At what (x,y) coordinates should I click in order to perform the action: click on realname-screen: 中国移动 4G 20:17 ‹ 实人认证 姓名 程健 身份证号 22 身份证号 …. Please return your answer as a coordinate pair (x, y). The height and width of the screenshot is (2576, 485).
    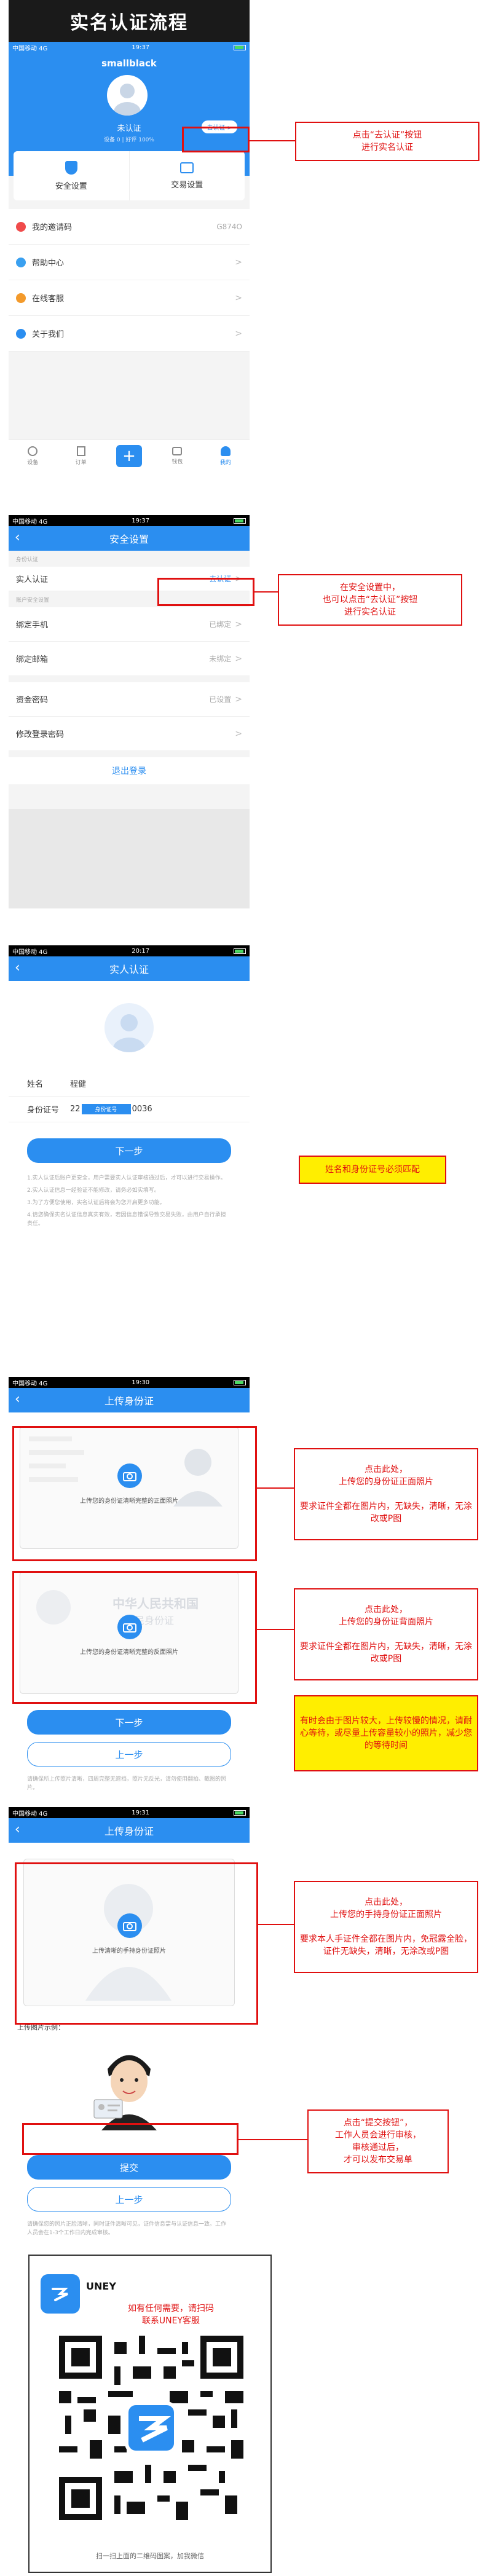
    Looking at the image, I should click on (129, 1108).